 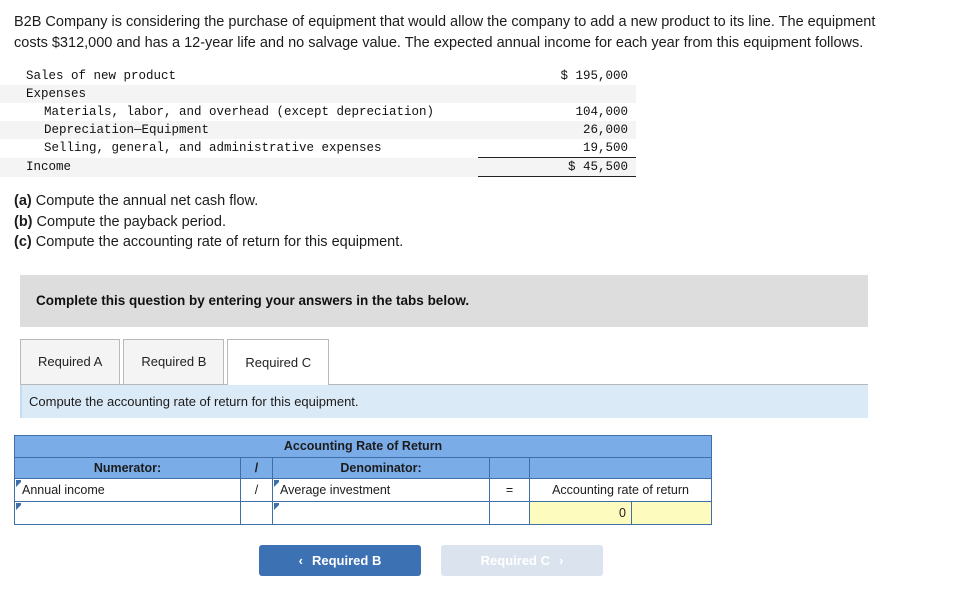 I want to click on requirement-key: (b), so click(x=23, y=221).